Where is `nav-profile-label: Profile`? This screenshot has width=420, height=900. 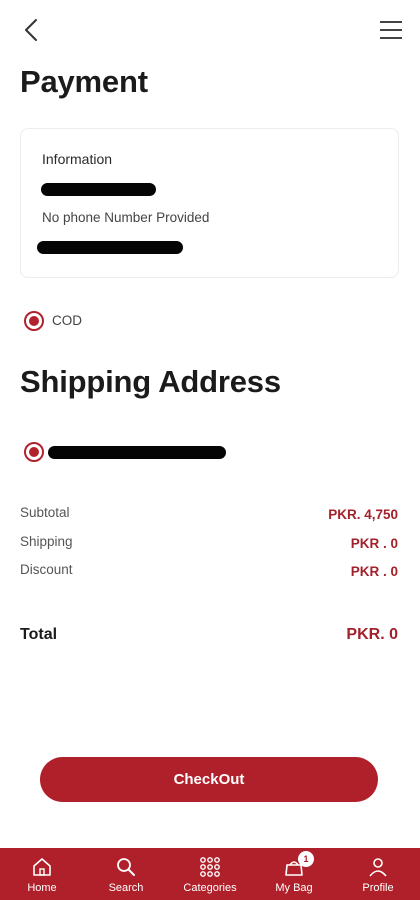 nav-profile-label: Profile is located at coordinates (378, 888).